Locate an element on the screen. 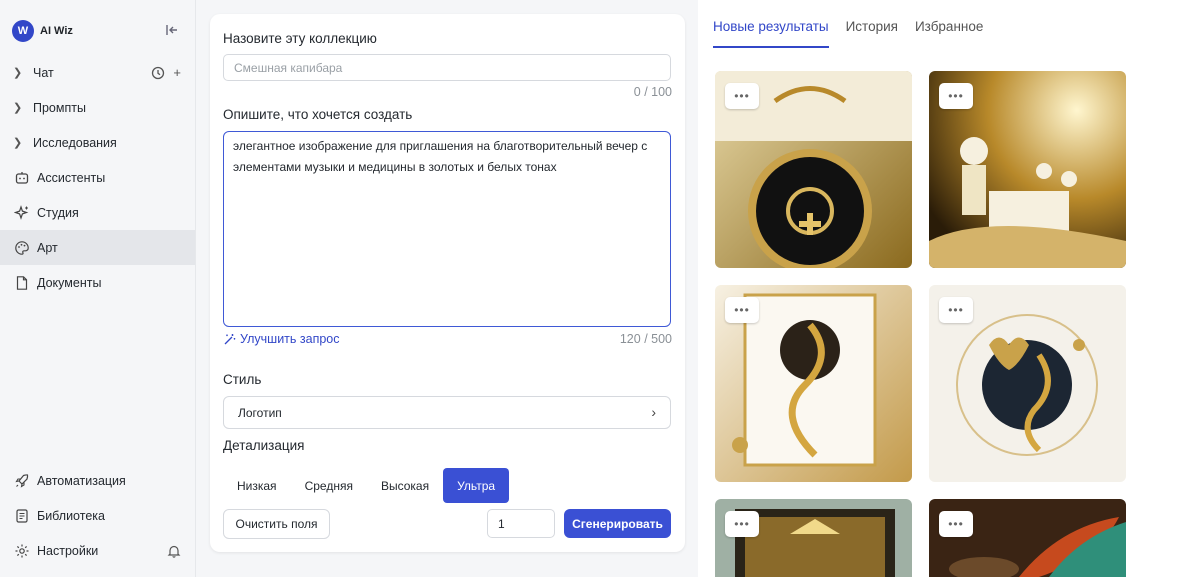 The height and width of the screenshot is (577, 1200). app-name: AI Wiz is located at coordinates (56, 31).